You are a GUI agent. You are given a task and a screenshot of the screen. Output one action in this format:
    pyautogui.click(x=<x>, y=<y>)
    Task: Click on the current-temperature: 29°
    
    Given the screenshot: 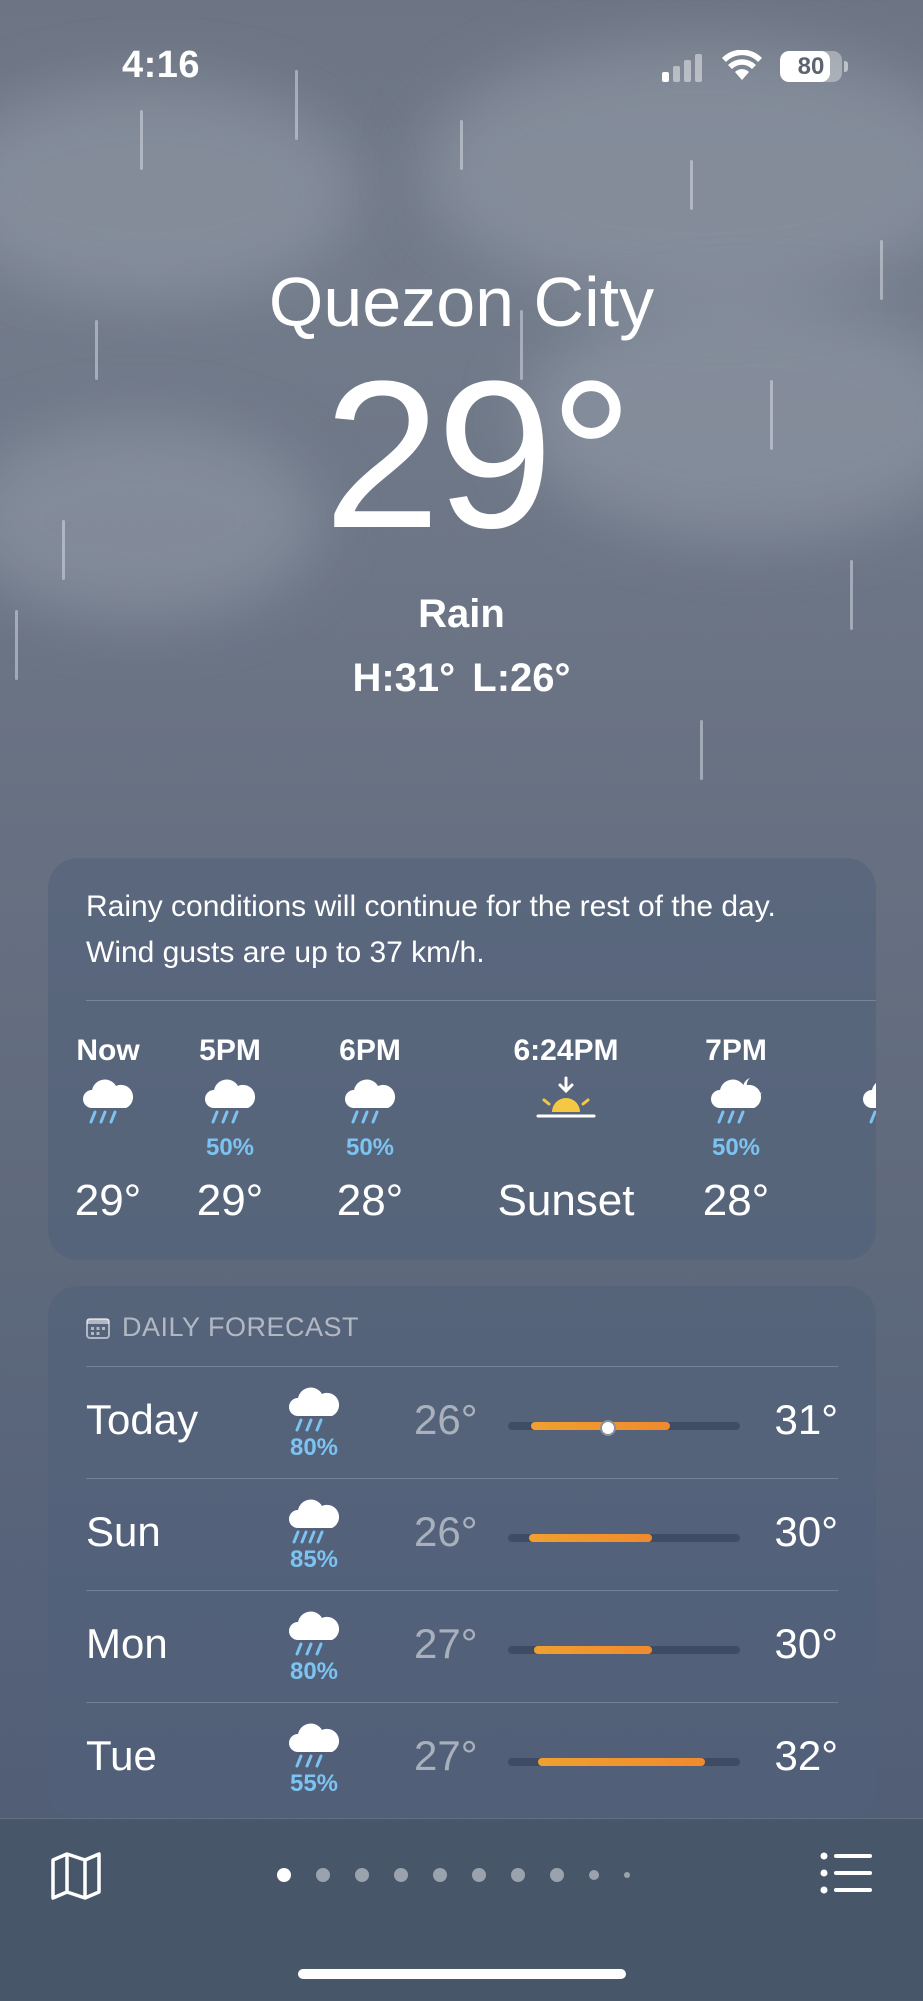 What is the action you would take?
    pyautogui.click(x=478, y=454)
    